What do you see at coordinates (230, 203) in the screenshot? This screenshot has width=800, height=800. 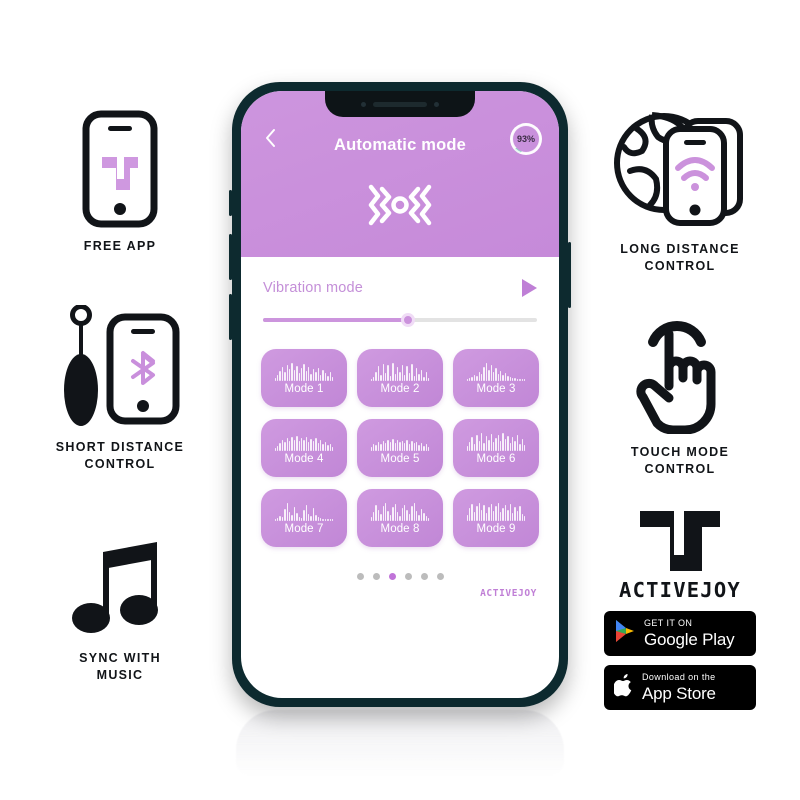 I see `phone-mute-switch` at bounding box center [230, 203].